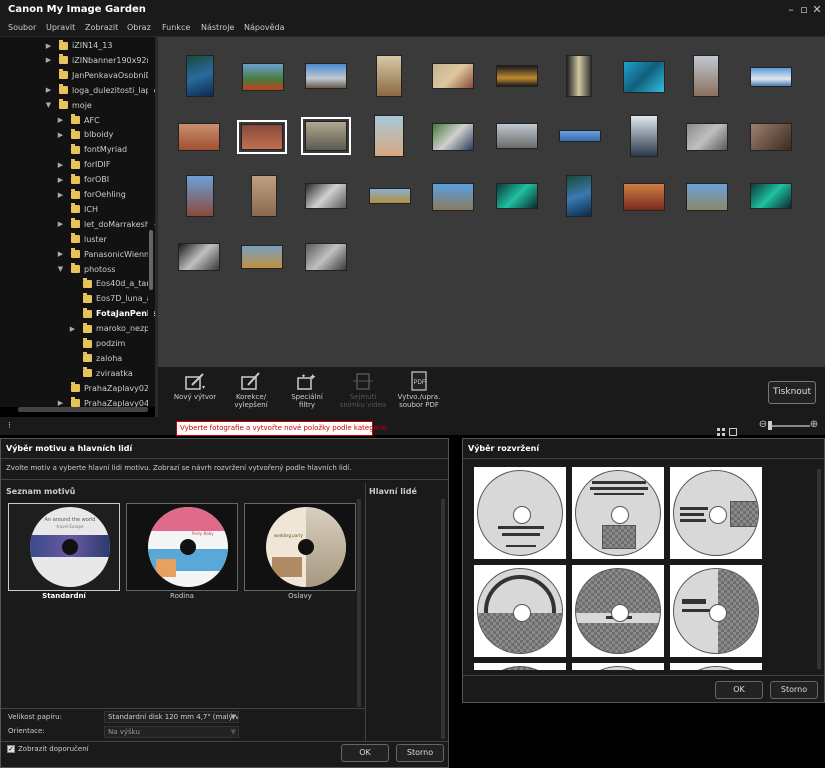 Image resolution: width=825 pixels, height=768 pixels. What do you see at coordinates (359, 603) in the screenshot?
I see `theme-scrollbar` at bounding box center [359, 603].